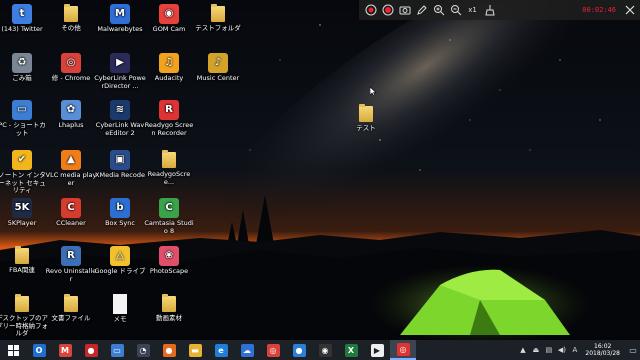  I want to click on zoom-in-icon, so click(438, 10).